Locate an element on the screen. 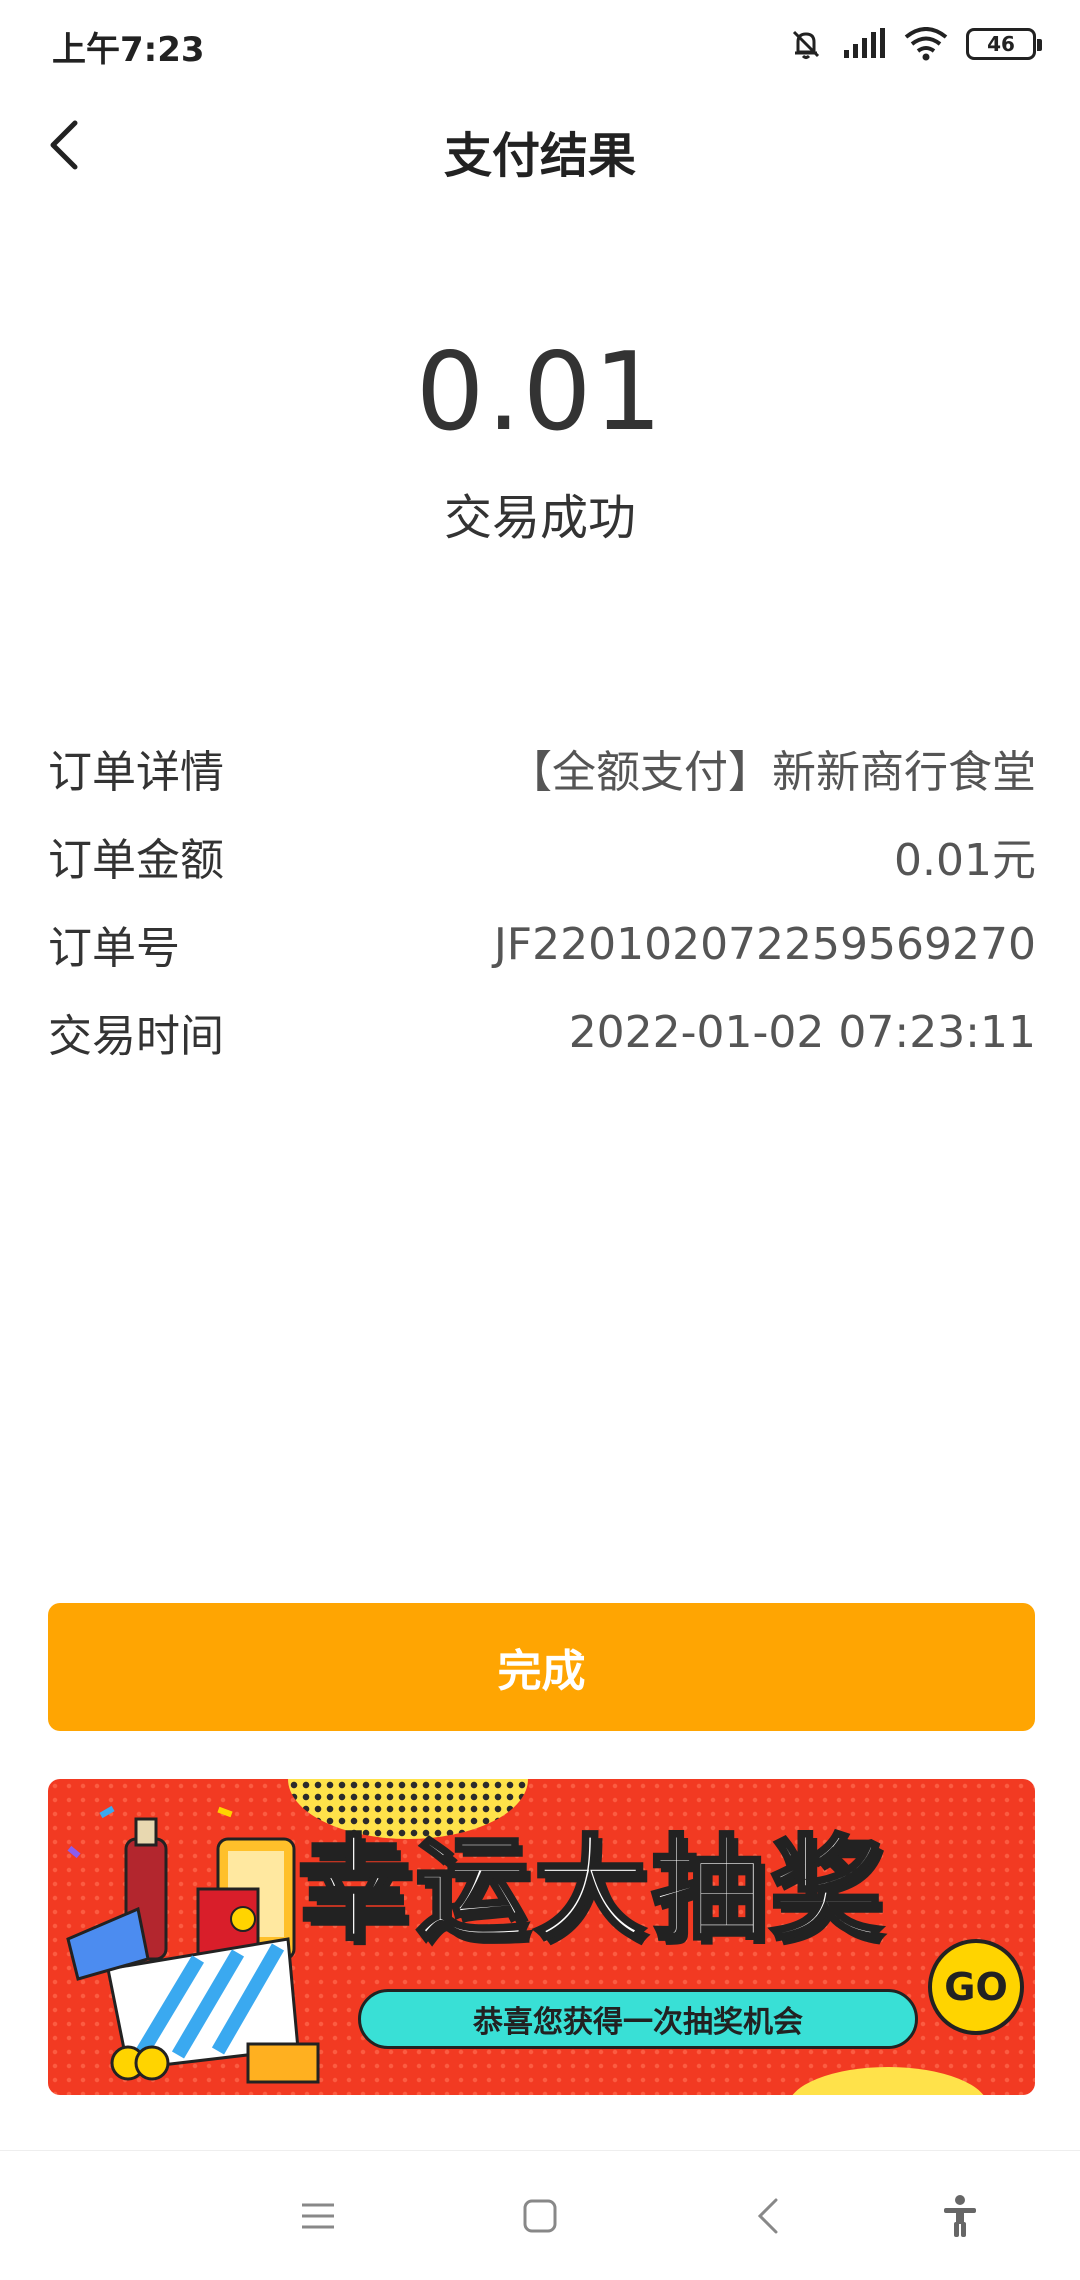 Image resolution: width=1080 pixels, height=2280 pixels. detail-row-order-number: 订单号 JF220102072259569270 is located at coordinates (542, 944).